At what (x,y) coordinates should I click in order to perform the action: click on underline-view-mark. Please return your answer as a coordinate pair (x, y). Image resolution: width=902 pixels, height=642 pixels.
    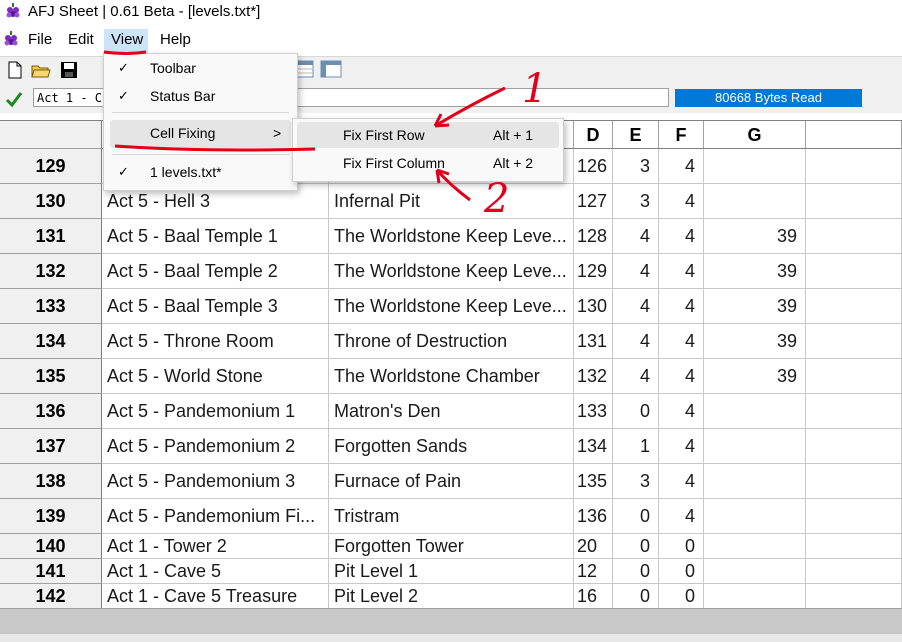
    Looking at the image, I should click on (125, 52).